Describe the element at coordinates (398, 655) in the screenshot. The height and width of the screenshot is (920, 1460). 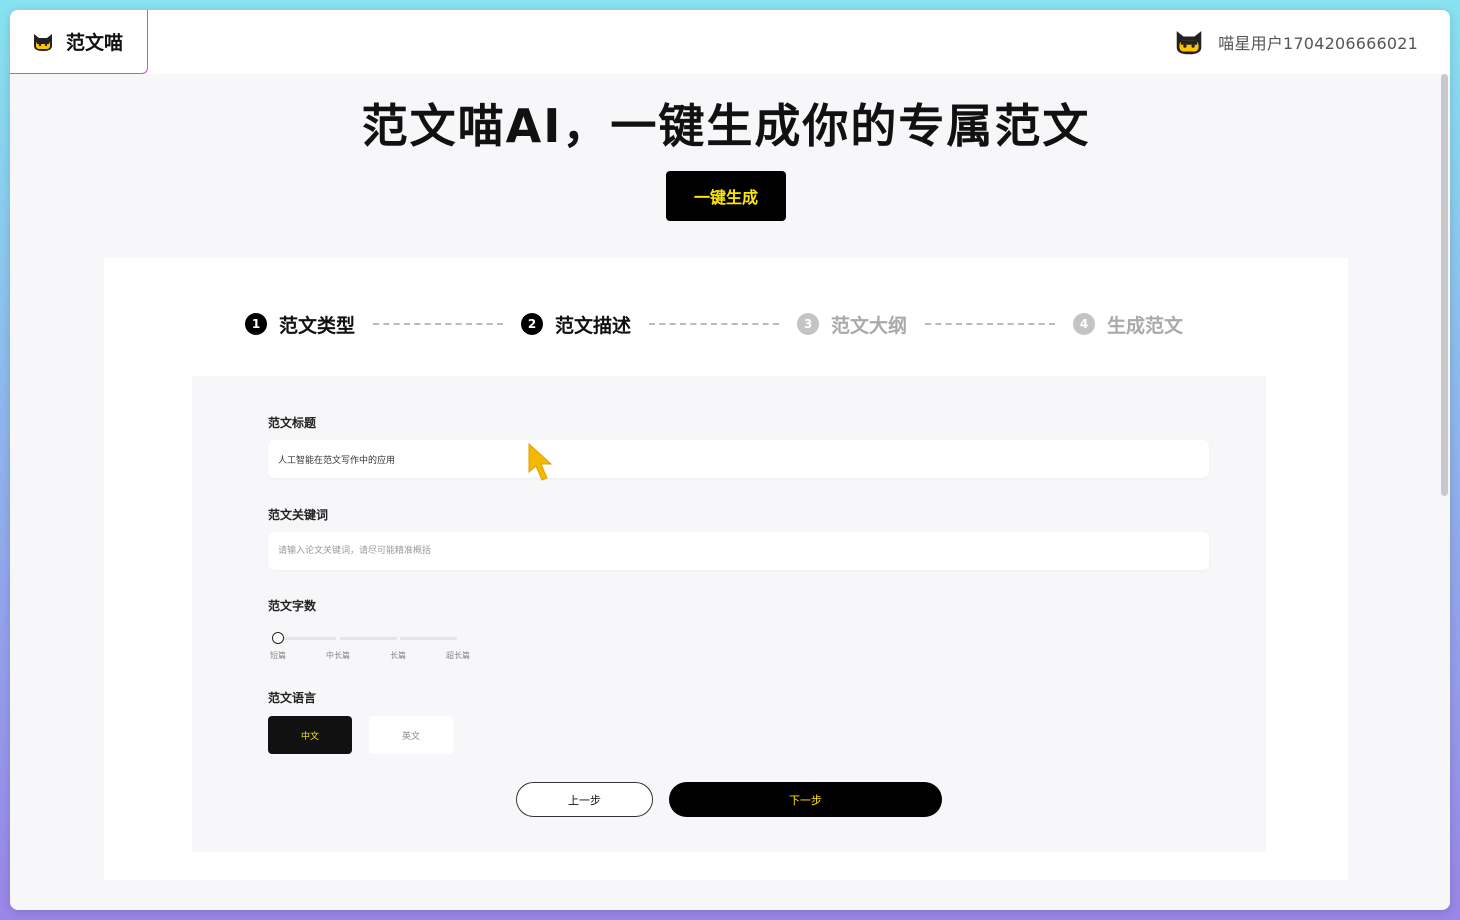
I see `length-option: 长篇` at that location.